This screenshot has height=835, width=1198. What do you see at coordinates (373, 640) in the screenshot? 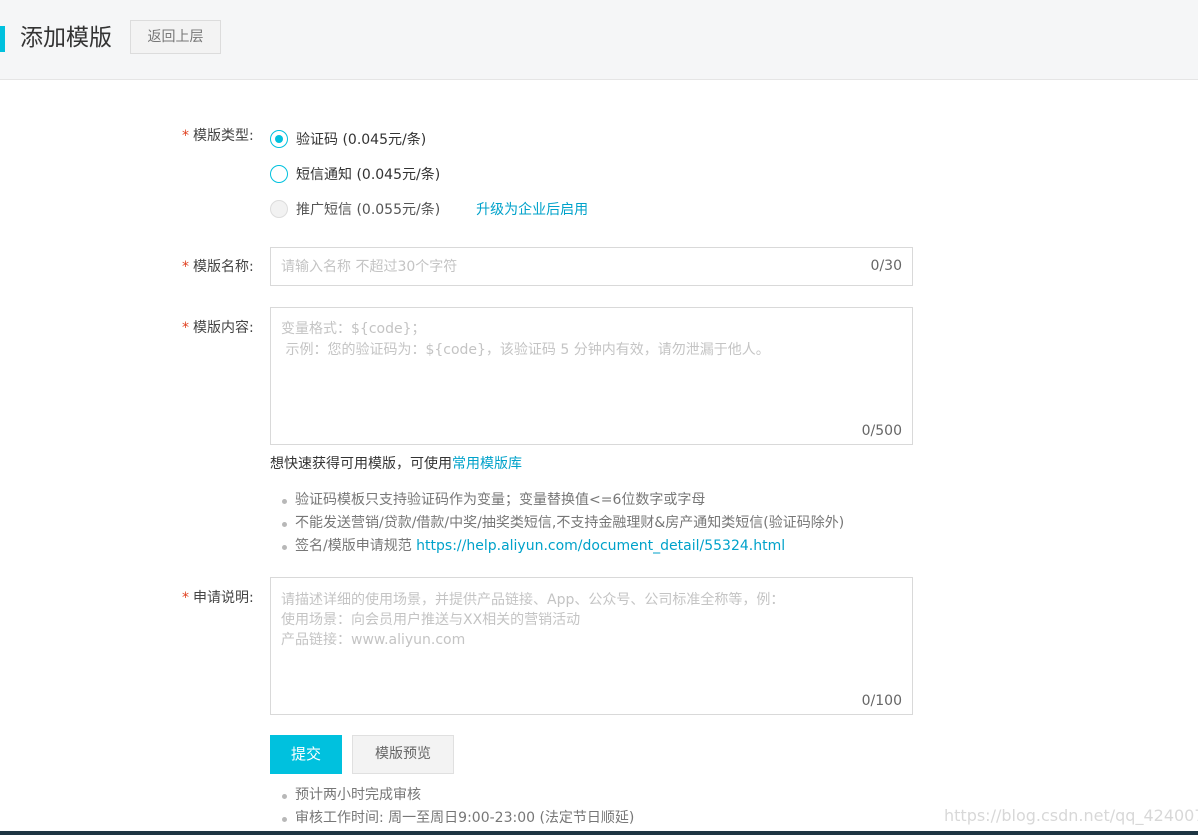
I see `description-placeholder-line3: 产品链接：www.aliyun.com` at bounding box center [373, 640].